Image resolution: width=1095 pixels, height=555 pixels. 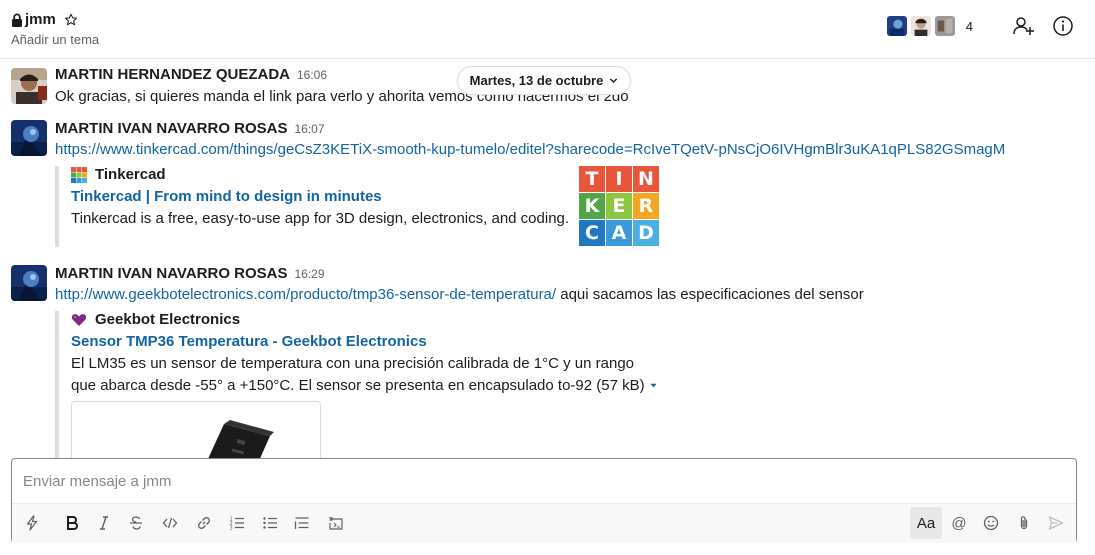 I want to click on ordered-list-icon: 123, so click(x=237, y=524).